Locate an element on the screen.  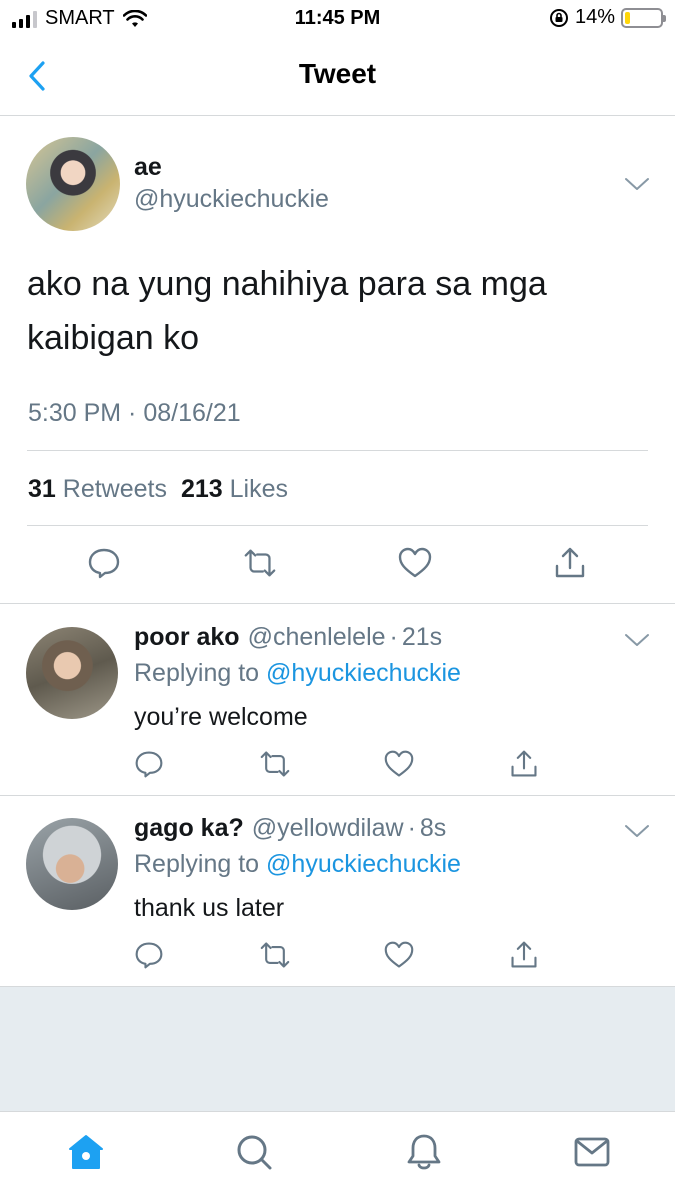
tweet-stats: 31 Retweets 213 Likes is located at coordinates (165, 489).